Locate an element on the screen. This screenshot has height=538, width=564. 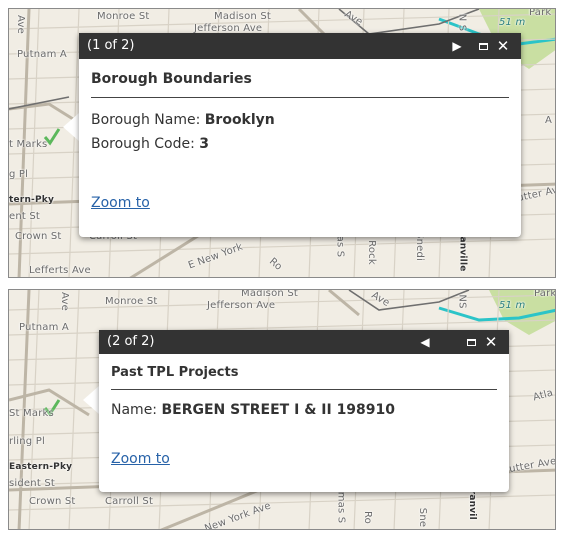
map-label: Lefferts Ave is located at coordinates (60, 270).